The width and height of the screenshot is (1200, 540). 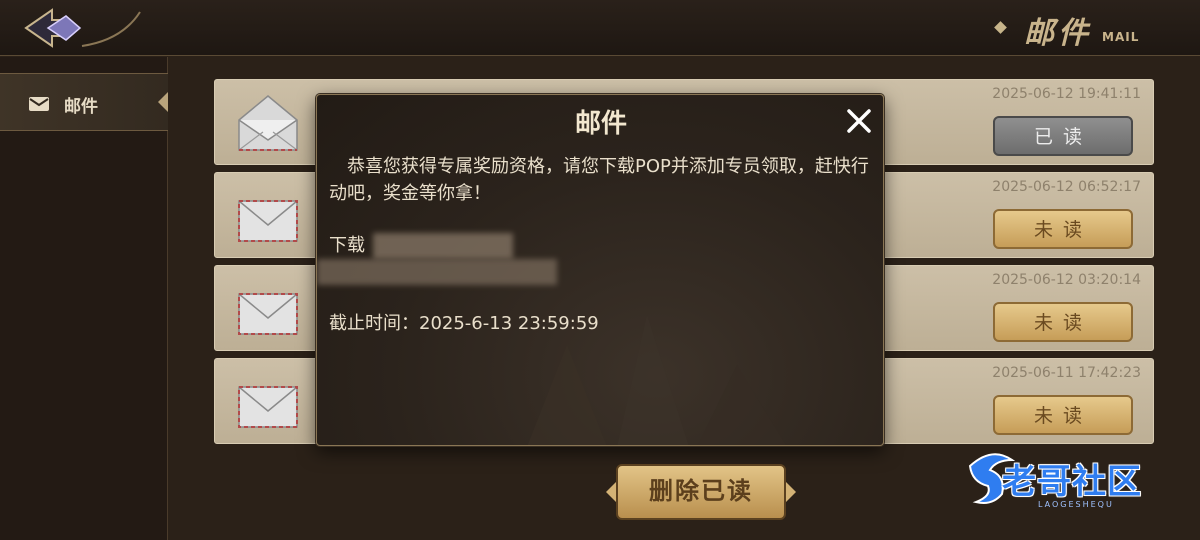 I want to click on selected-indicator, so click(x=163, y=102).